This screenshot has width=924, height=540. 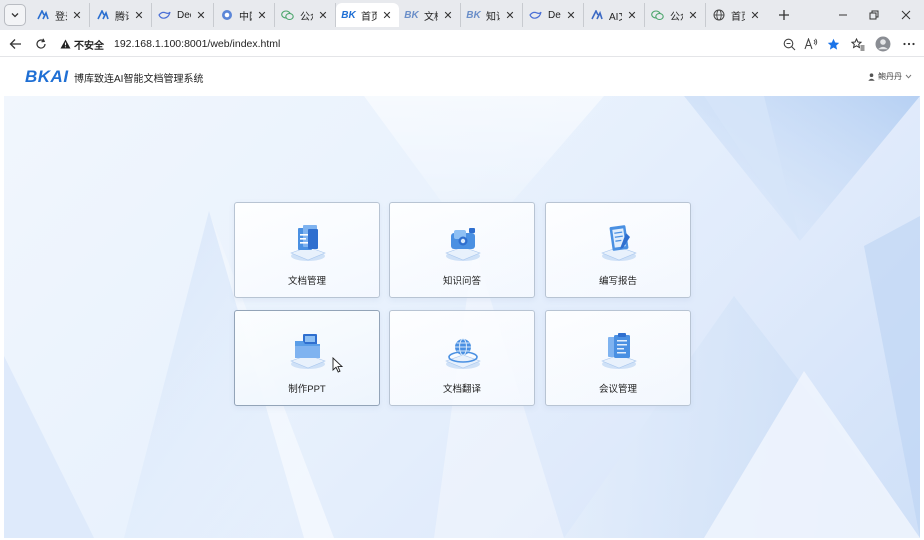 I want to click on favorites-list-icon, so click(x=858, y=43).